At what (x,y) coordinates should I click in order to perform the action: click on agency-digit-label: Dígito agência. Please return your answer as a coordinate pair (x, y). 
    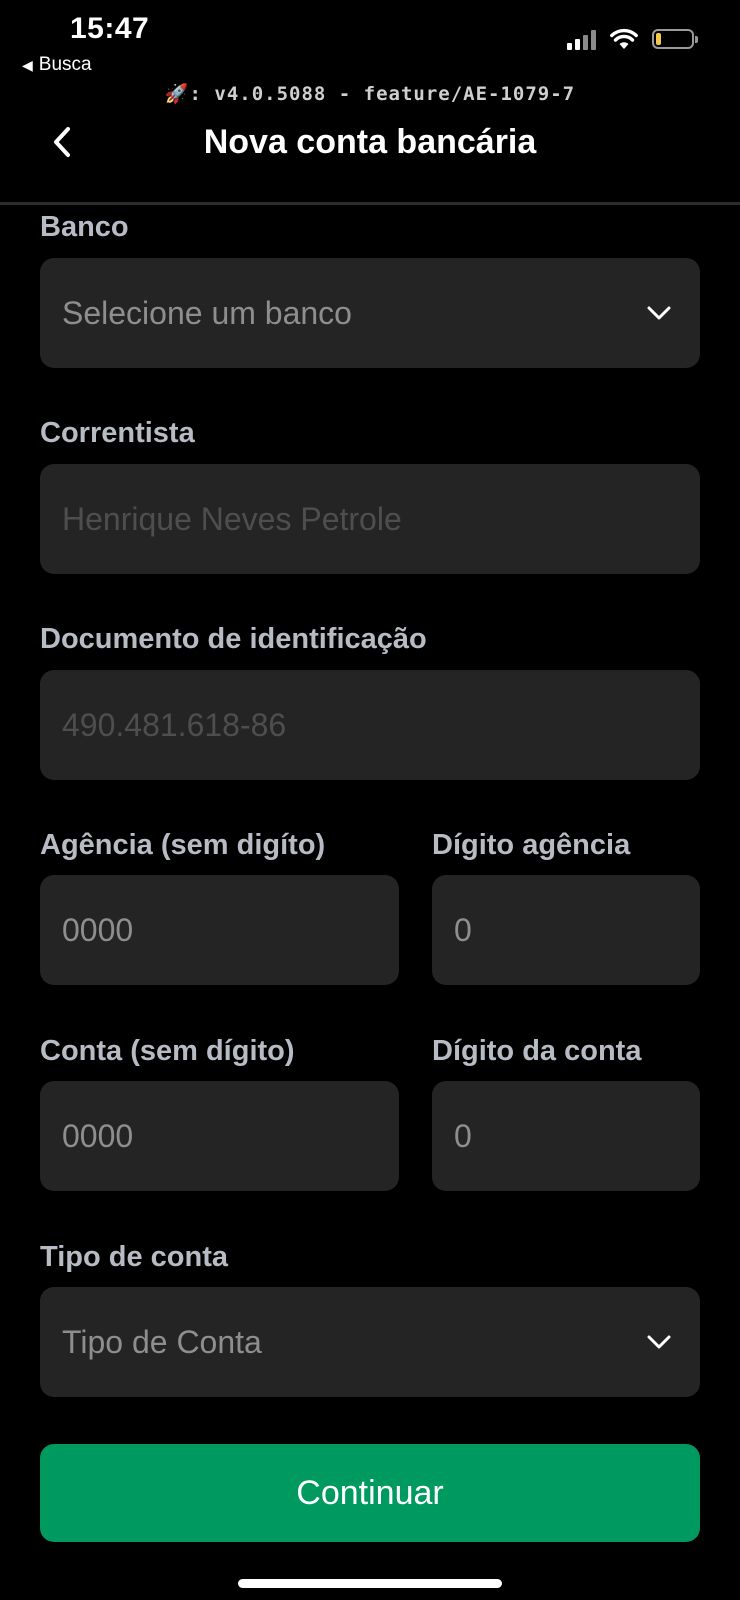
    Looking at the image, I should click on (531, 845).